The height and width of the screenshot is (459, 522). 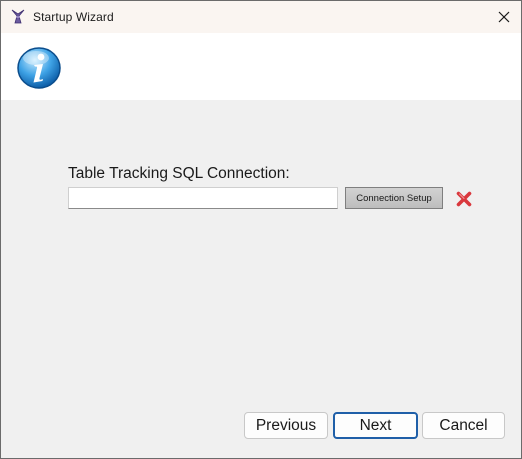 What do you see at coordinates (73, 17) in the screenshot?
I see `window-title: Startup Wizard` at bounding box center [73, 17].